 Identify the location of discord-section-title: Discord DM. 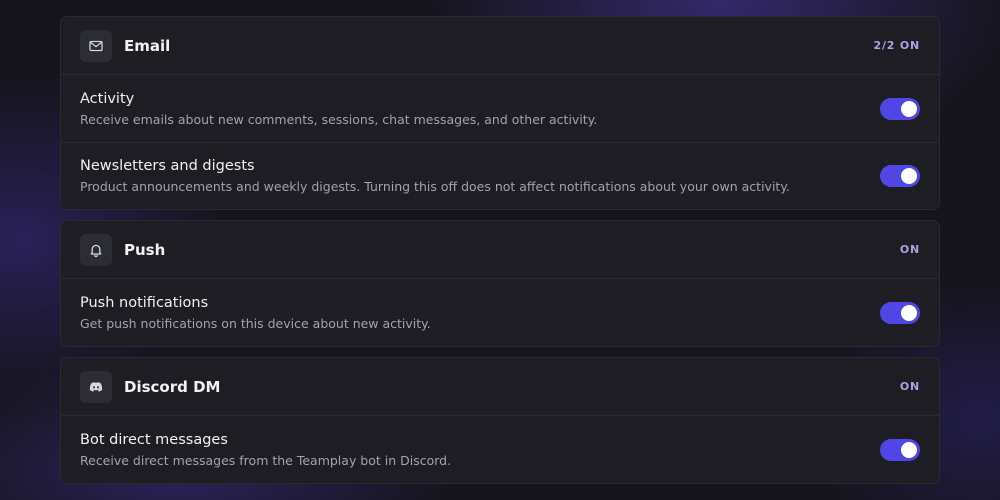
(172, 386).